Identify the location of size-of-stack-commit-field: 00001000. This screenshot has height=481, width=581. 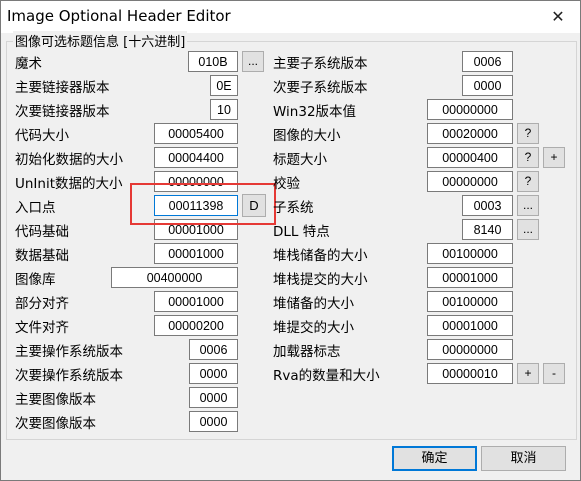
(470, 277).